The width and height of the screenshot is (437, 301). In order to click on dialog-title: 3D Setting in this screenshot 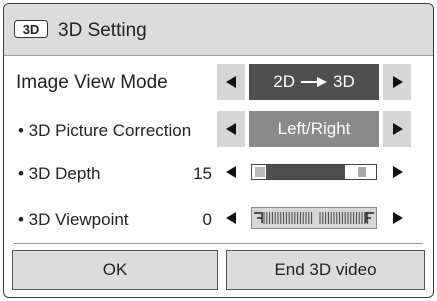, I will do `click(102, 30)`.